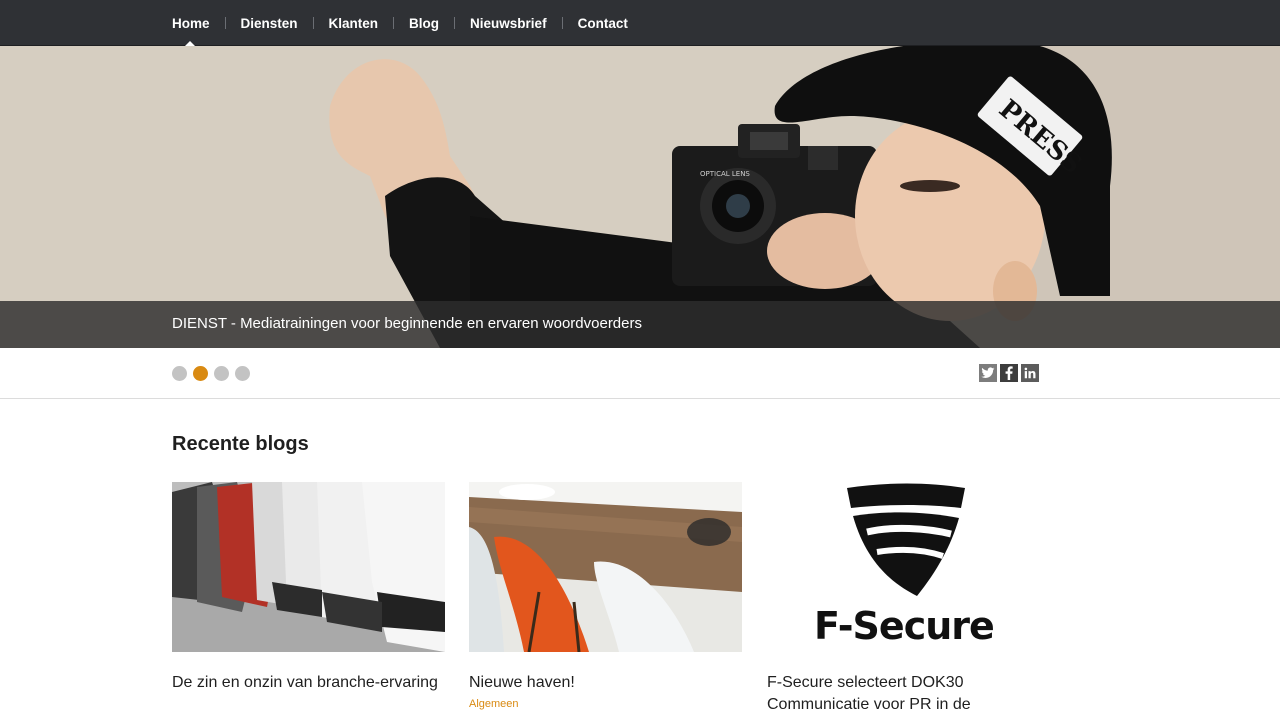 This screenshot has height=720, width=1280. What do you see at coordinates (903, 567) in the screenshot?
I see `blog-thumbnail-fsecure: F-Secure` at bounding box center [903, 567].